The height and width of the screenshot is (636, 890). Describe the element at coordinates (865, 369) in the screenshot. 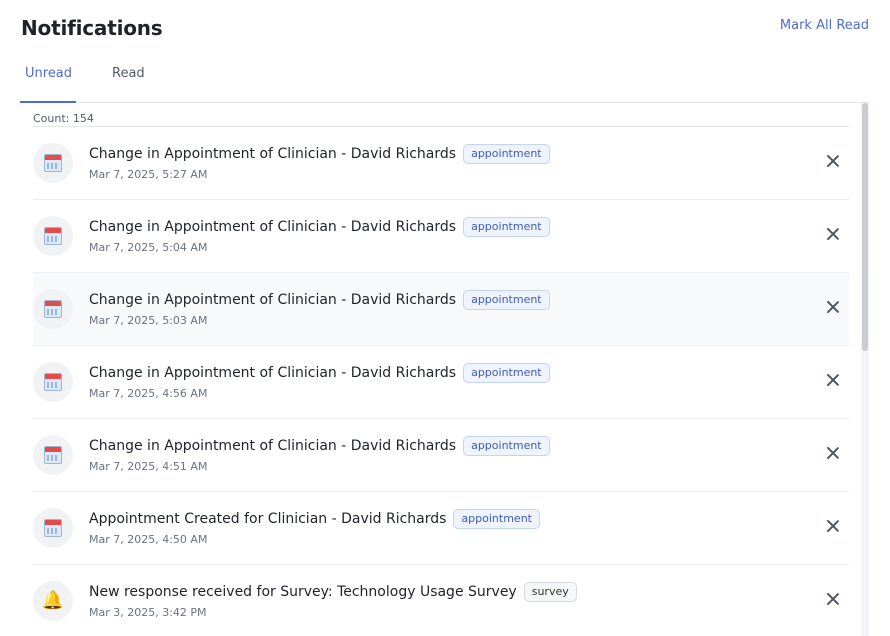

I see `list-scrollbar` at that location.